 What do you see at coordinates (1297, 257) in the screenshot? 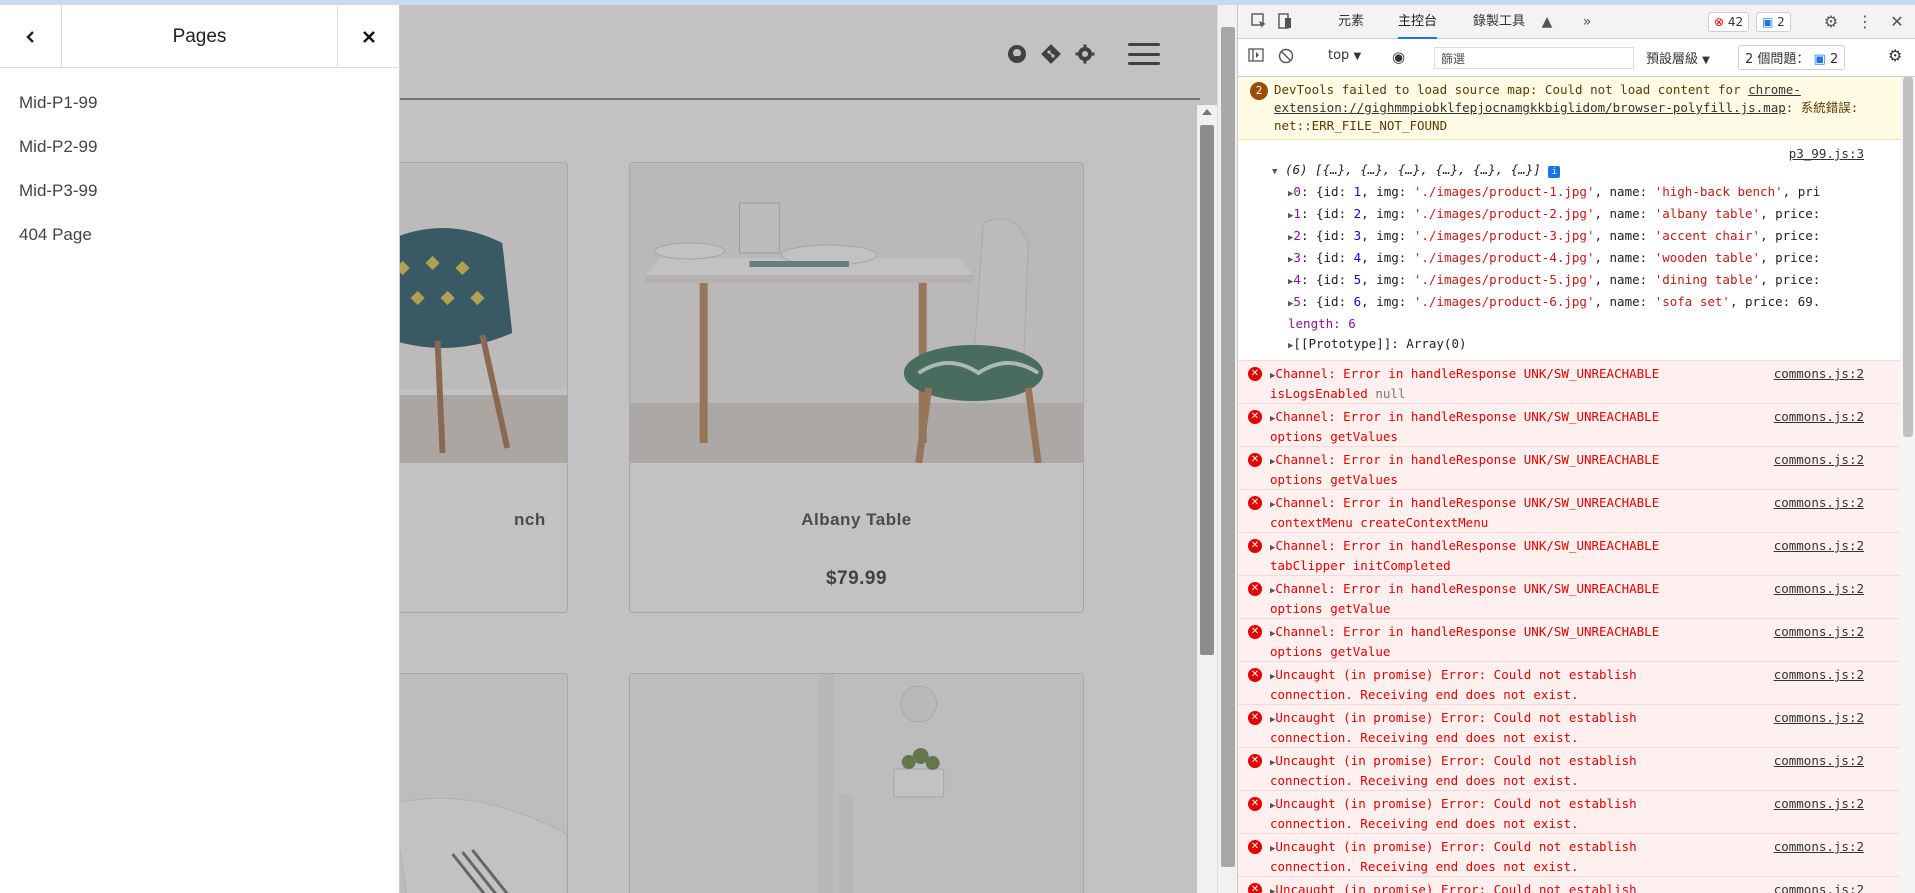
I see `array-index: 3` at bounding box center [1297, 257].